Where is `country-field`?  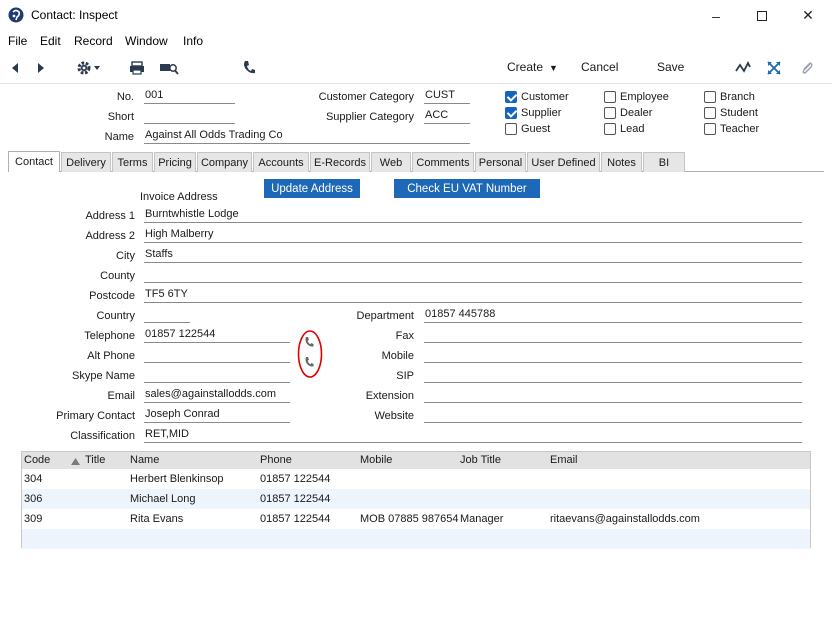 country-field is located at coordinates (167, 315).